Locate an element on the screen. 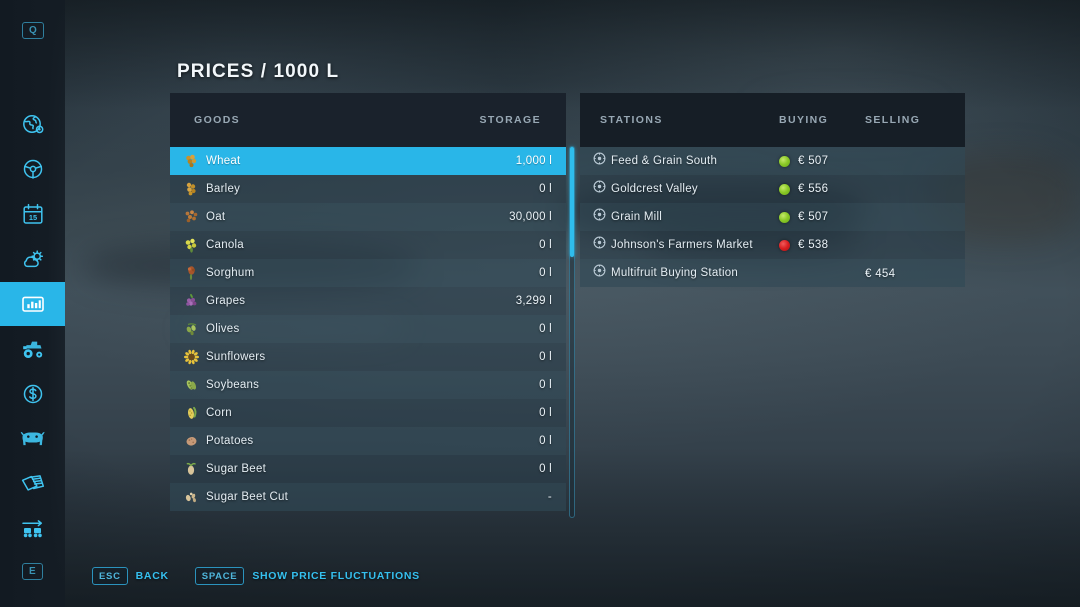 The image size is (1080, 607). page-title: PRICES / 1000 L is located at coordinates (258, 71).